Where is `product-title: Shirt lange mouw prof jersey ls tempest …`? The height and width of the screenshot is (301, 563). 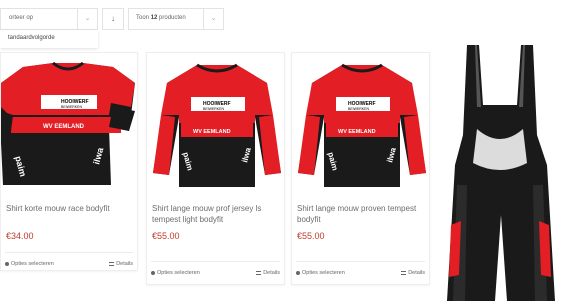
product-title: Shirt lange mouw prof jersey ls tempest … is located at coordinates (215, 214).